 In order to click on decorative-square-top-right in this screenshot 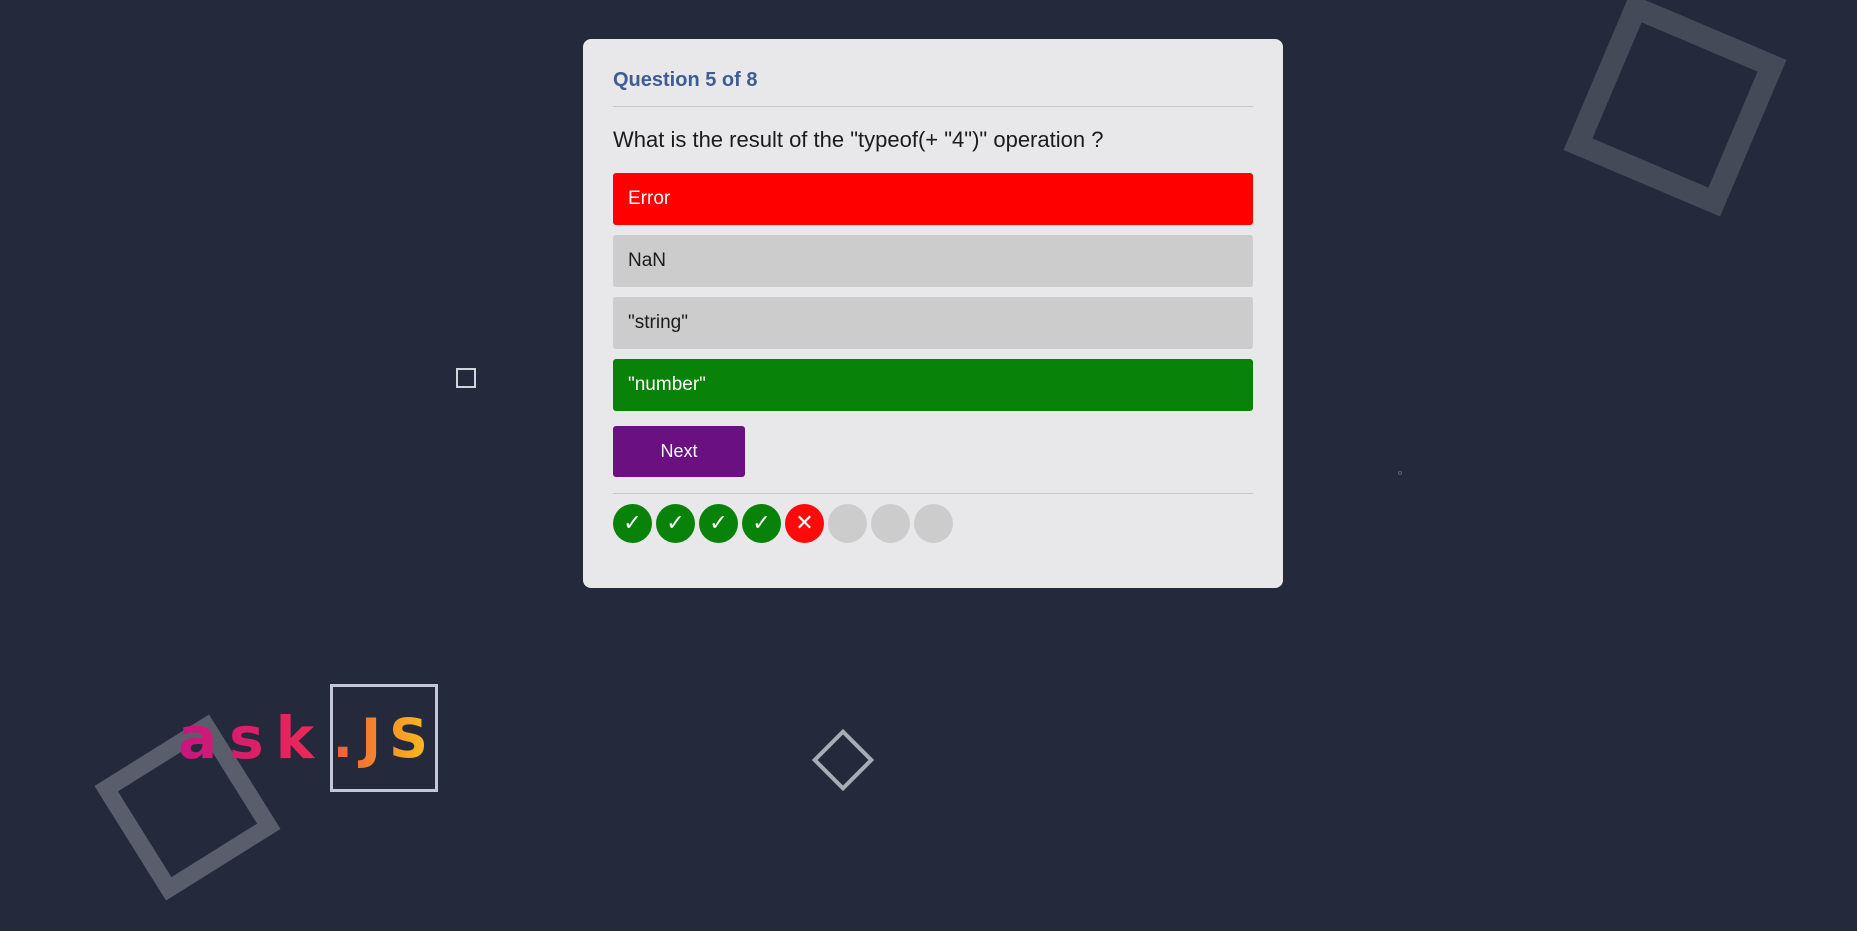, I will do `click(1675, 108)`.